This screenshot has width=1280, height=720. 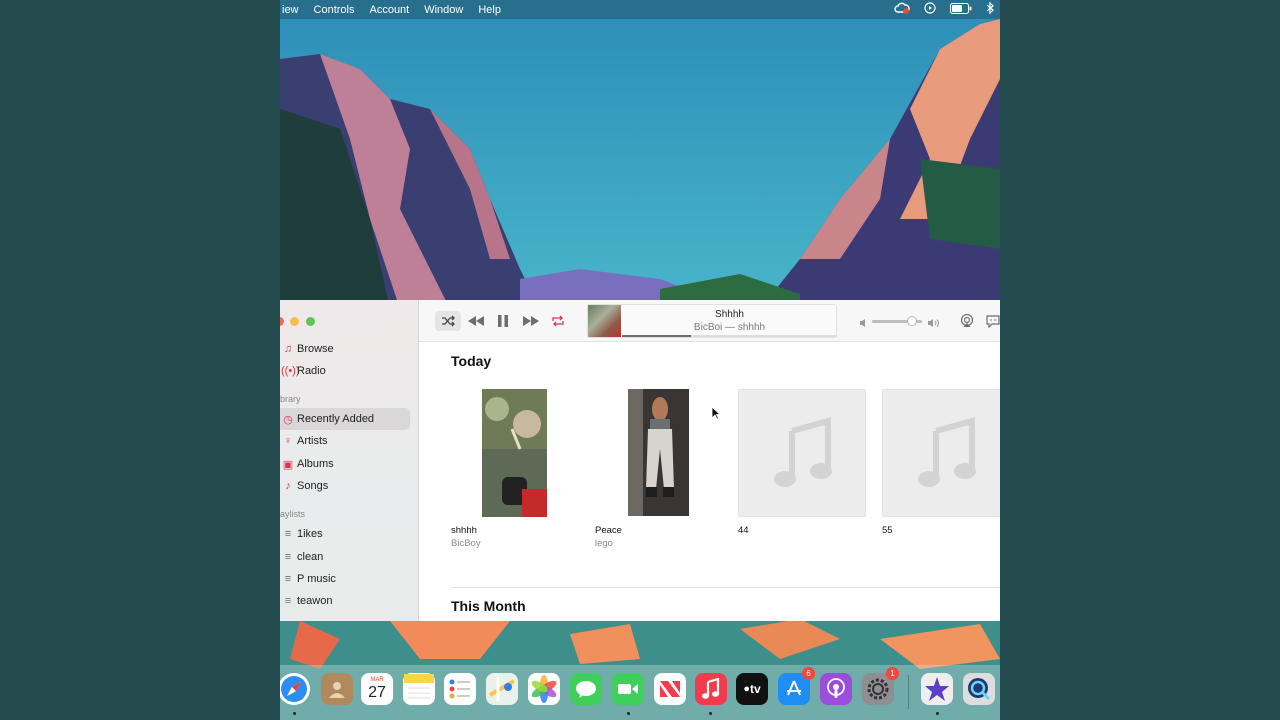 I want to click on shuffle-icon, so click(x=448, y=321).